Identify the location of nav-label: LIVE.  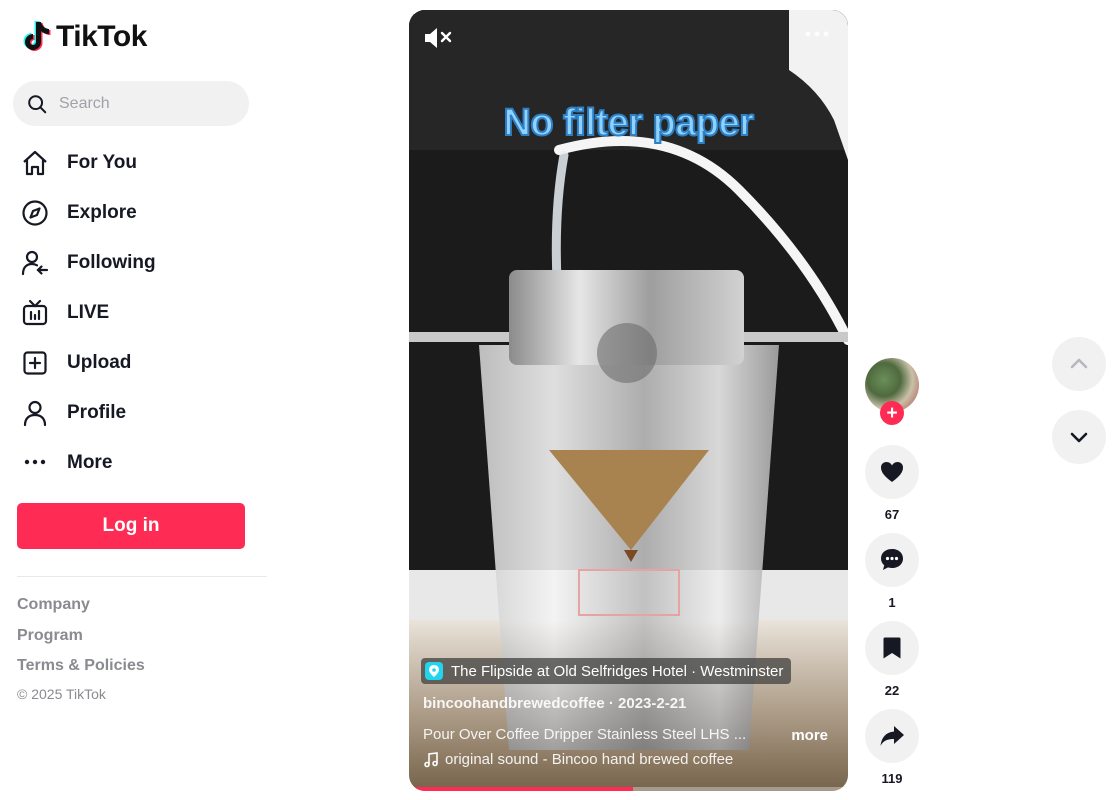
(88, 312).